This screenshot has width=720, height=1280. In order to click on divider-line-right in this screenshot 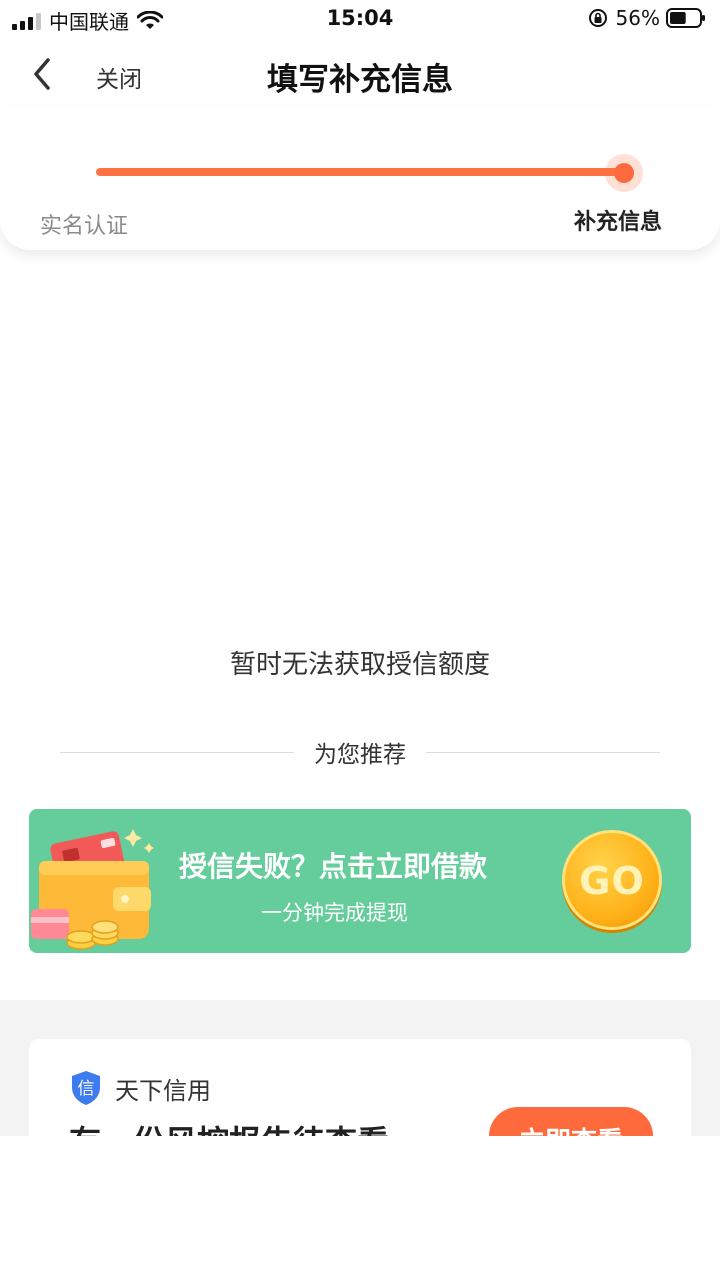, I will do `click(543, 752)`.